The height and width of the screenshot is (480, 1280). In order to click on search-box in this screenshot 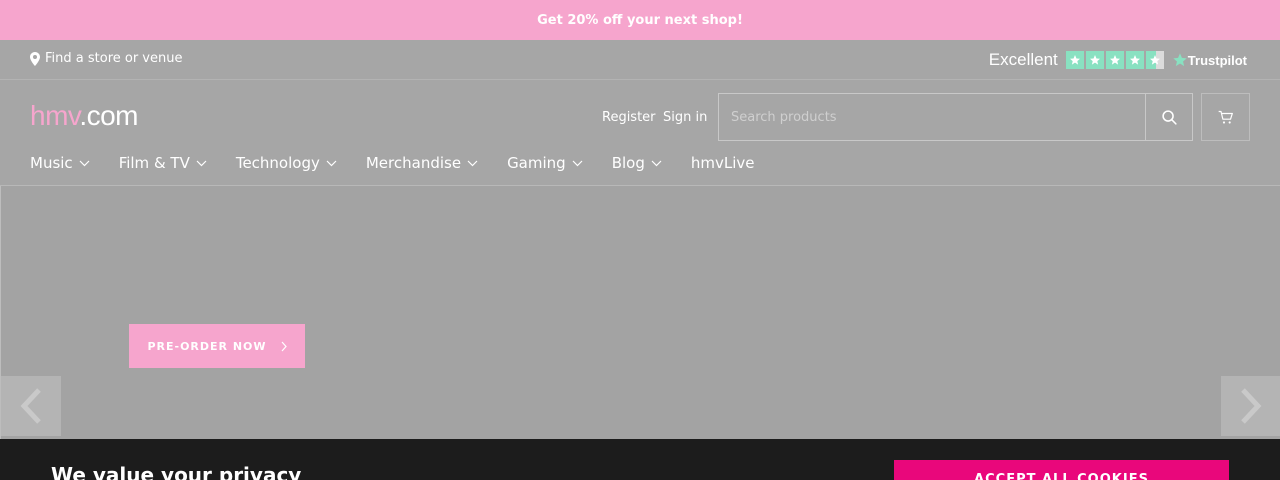, I will do `click(955, 117)`.